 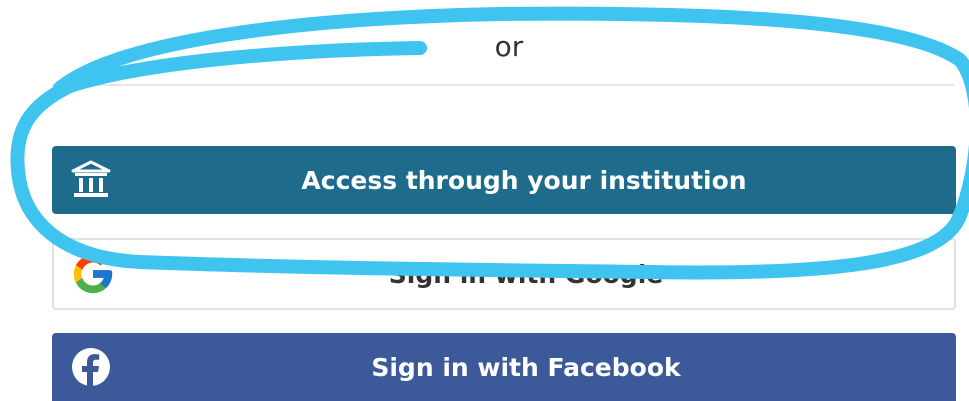 What do you see at coordinates (524, 180) in the screenshot?
I see `access-through-institution-label: Access through your institution` at bounding box center [524, 180].